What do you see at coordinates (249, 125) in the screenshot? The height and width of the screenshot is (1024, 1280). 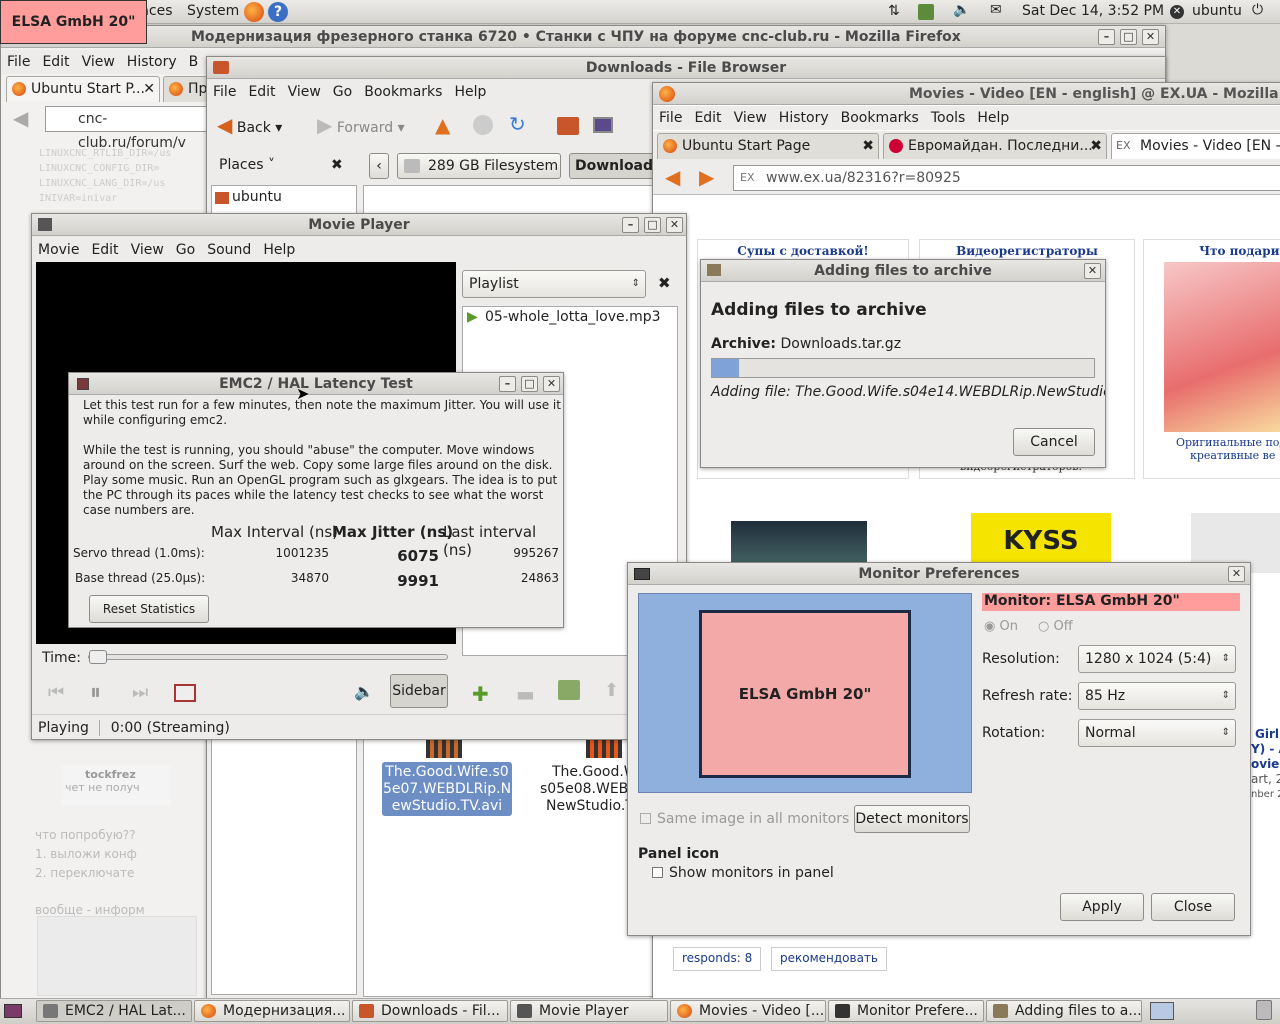 I see `back-button: ◀ Back ▾` at bounding box center [249, 125].